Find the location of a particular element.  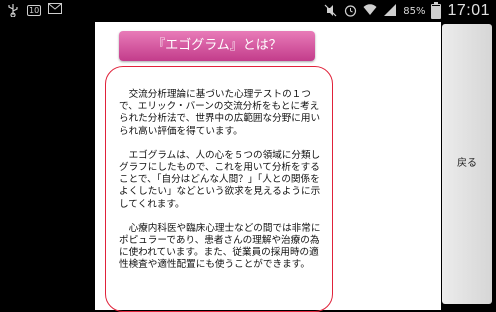

battery-level is located at coordinates (436, 12).